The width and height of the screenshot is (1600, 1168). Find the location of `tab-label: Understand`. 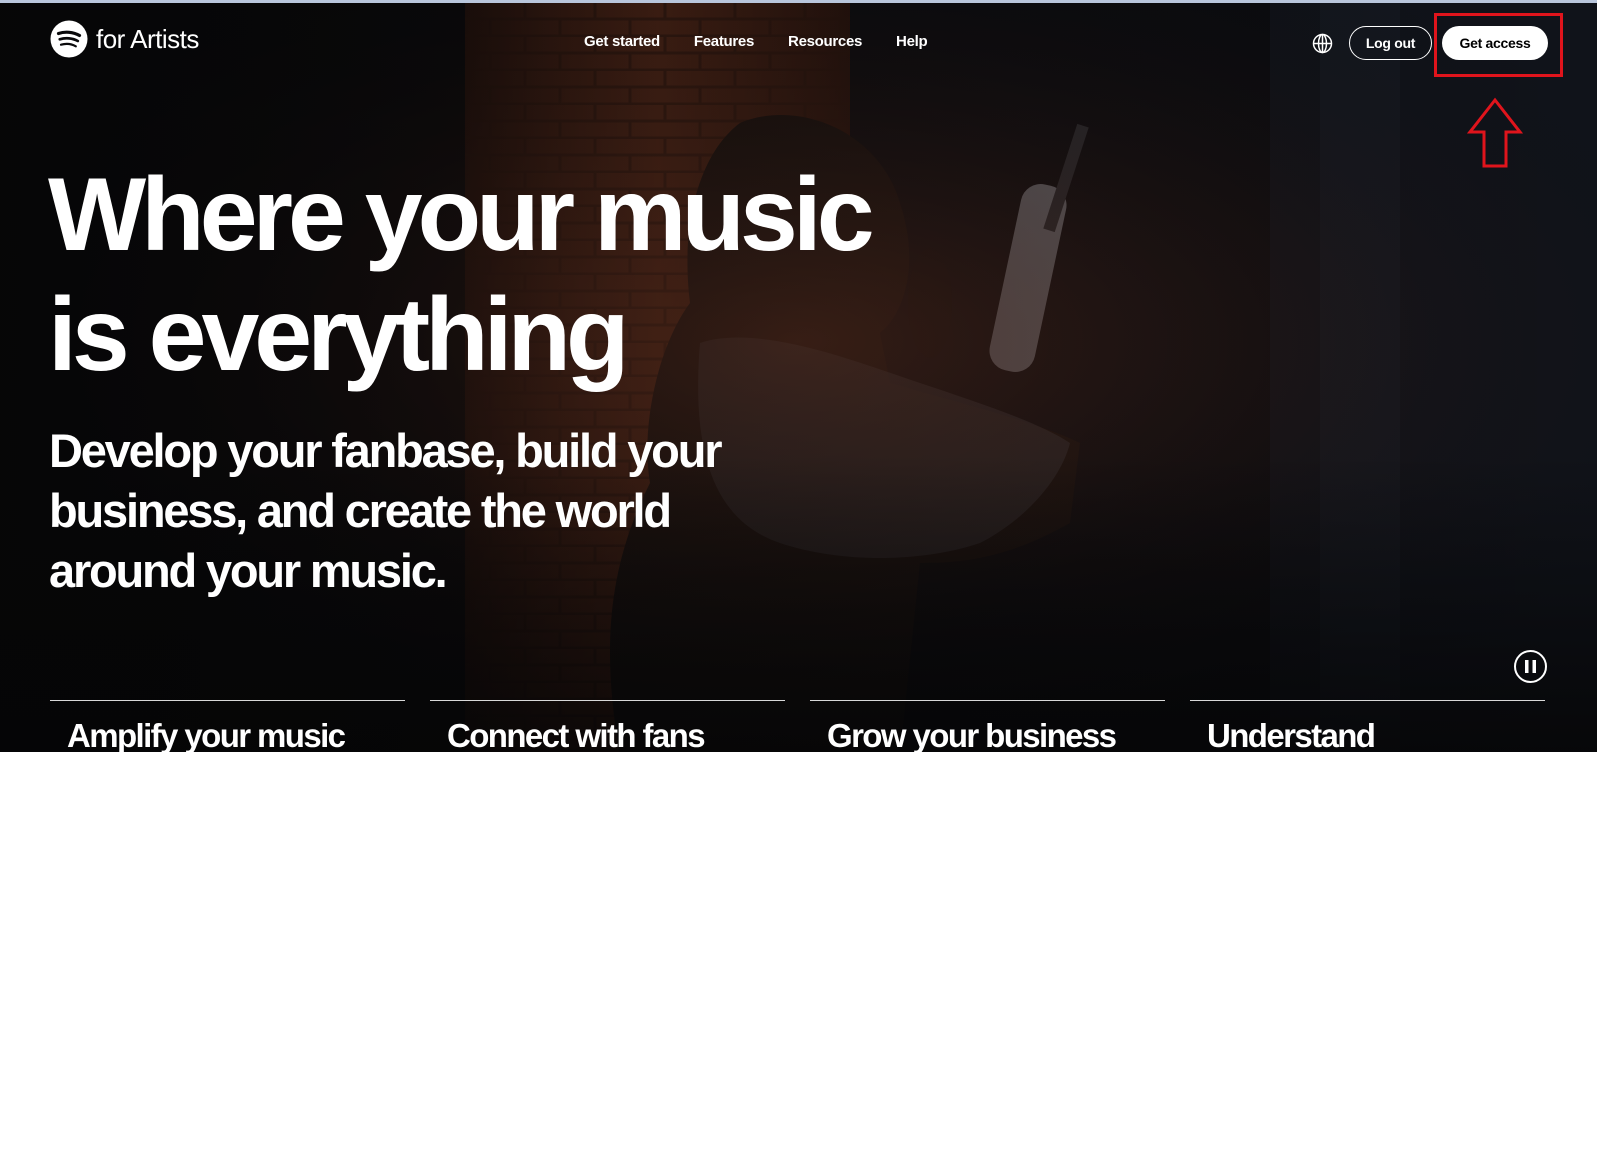

tab-label: Understand is located at coordinates (1291, 734).